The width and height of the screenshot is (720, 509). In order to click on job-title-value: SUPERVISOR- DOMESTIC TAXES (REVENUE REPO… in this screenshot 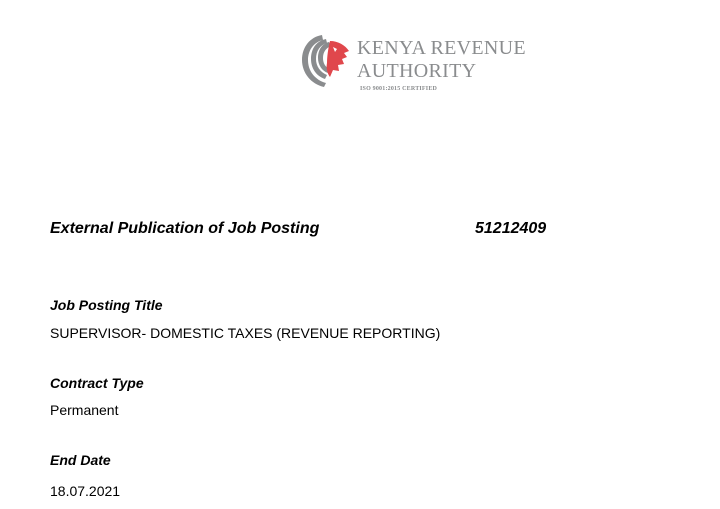, I will do `click(245, 333)`.